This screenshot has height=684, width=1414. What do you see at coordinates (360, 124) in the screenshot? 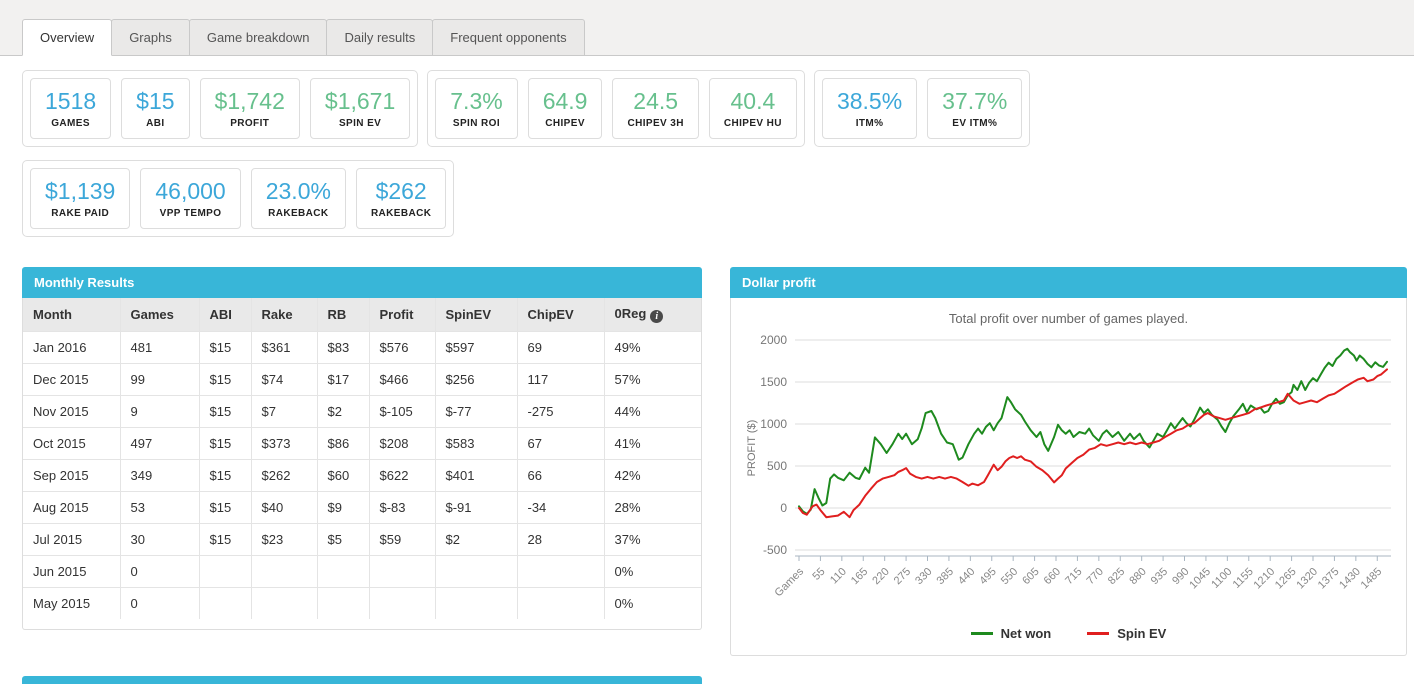
I see `stat-label: SPIN EV` at bounding box center [360, 124].